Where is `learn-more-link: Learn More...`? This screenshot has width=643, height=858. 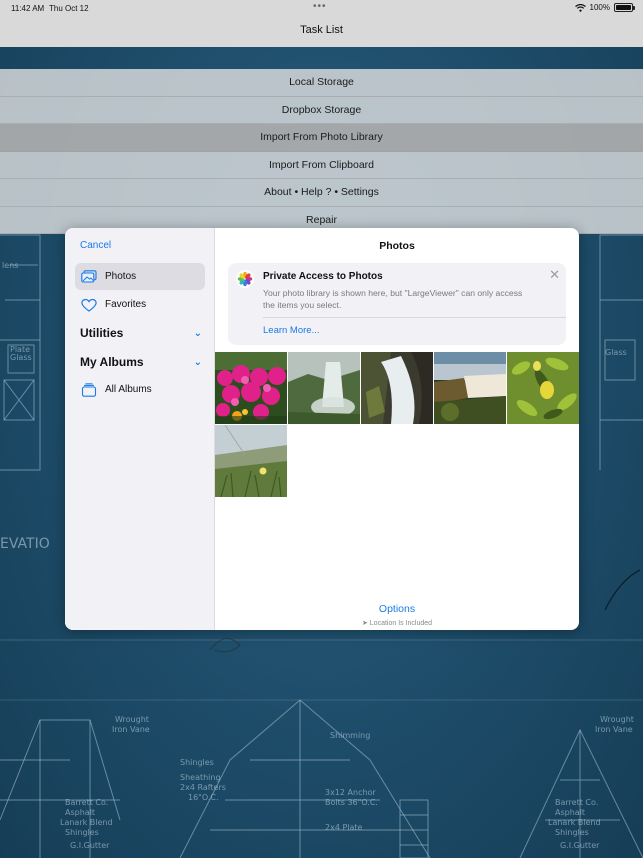
learn-more-link: Learn More... is located at coordinates (291, 330).